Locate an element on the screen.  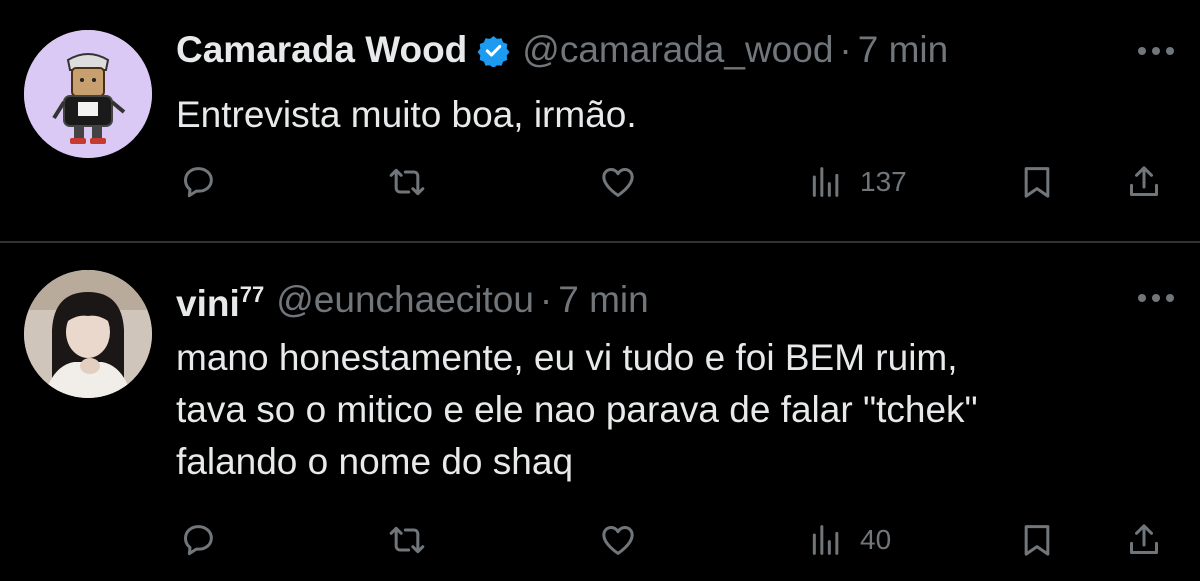
display-name: Camarada Wood is located at coordinates (321, 50).